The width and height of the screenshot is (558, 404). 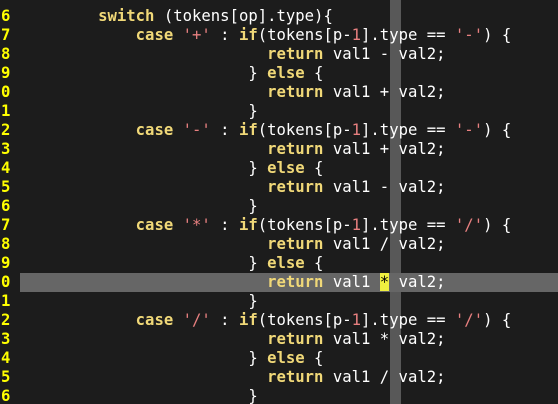 I want to click on code-line, so click(x=279, y=3).